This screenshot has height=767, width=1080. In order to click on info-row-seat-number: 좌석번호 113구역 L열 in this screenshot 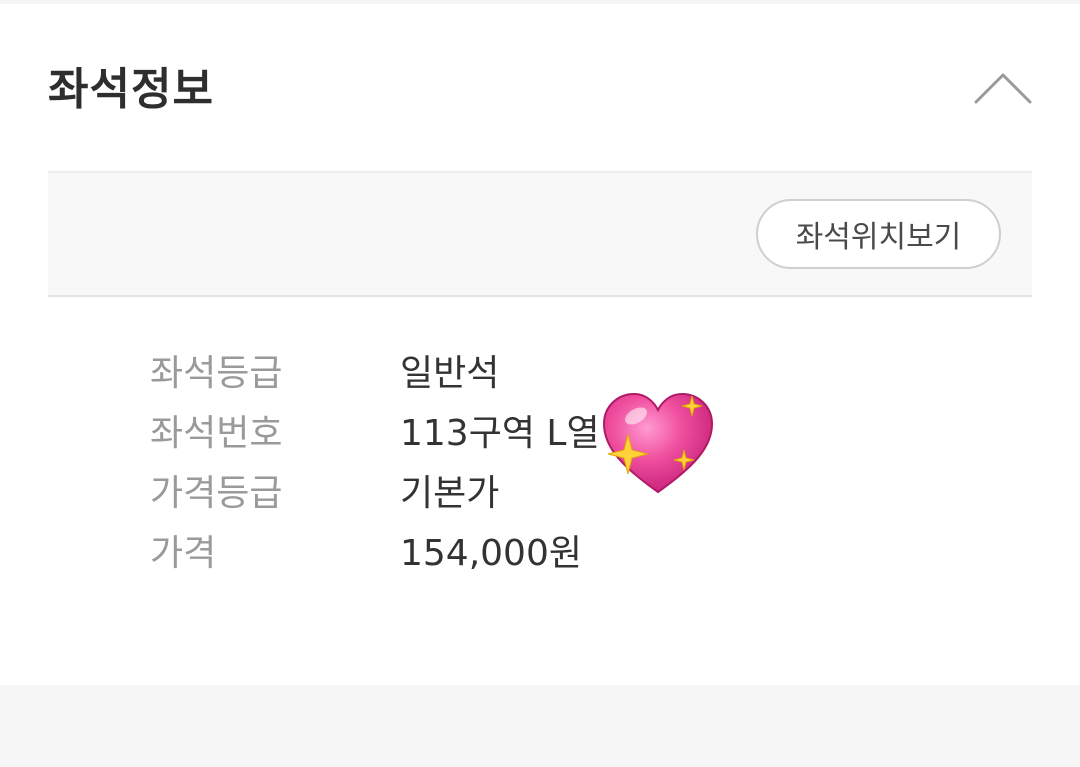, I will do `click(375, 430)`.